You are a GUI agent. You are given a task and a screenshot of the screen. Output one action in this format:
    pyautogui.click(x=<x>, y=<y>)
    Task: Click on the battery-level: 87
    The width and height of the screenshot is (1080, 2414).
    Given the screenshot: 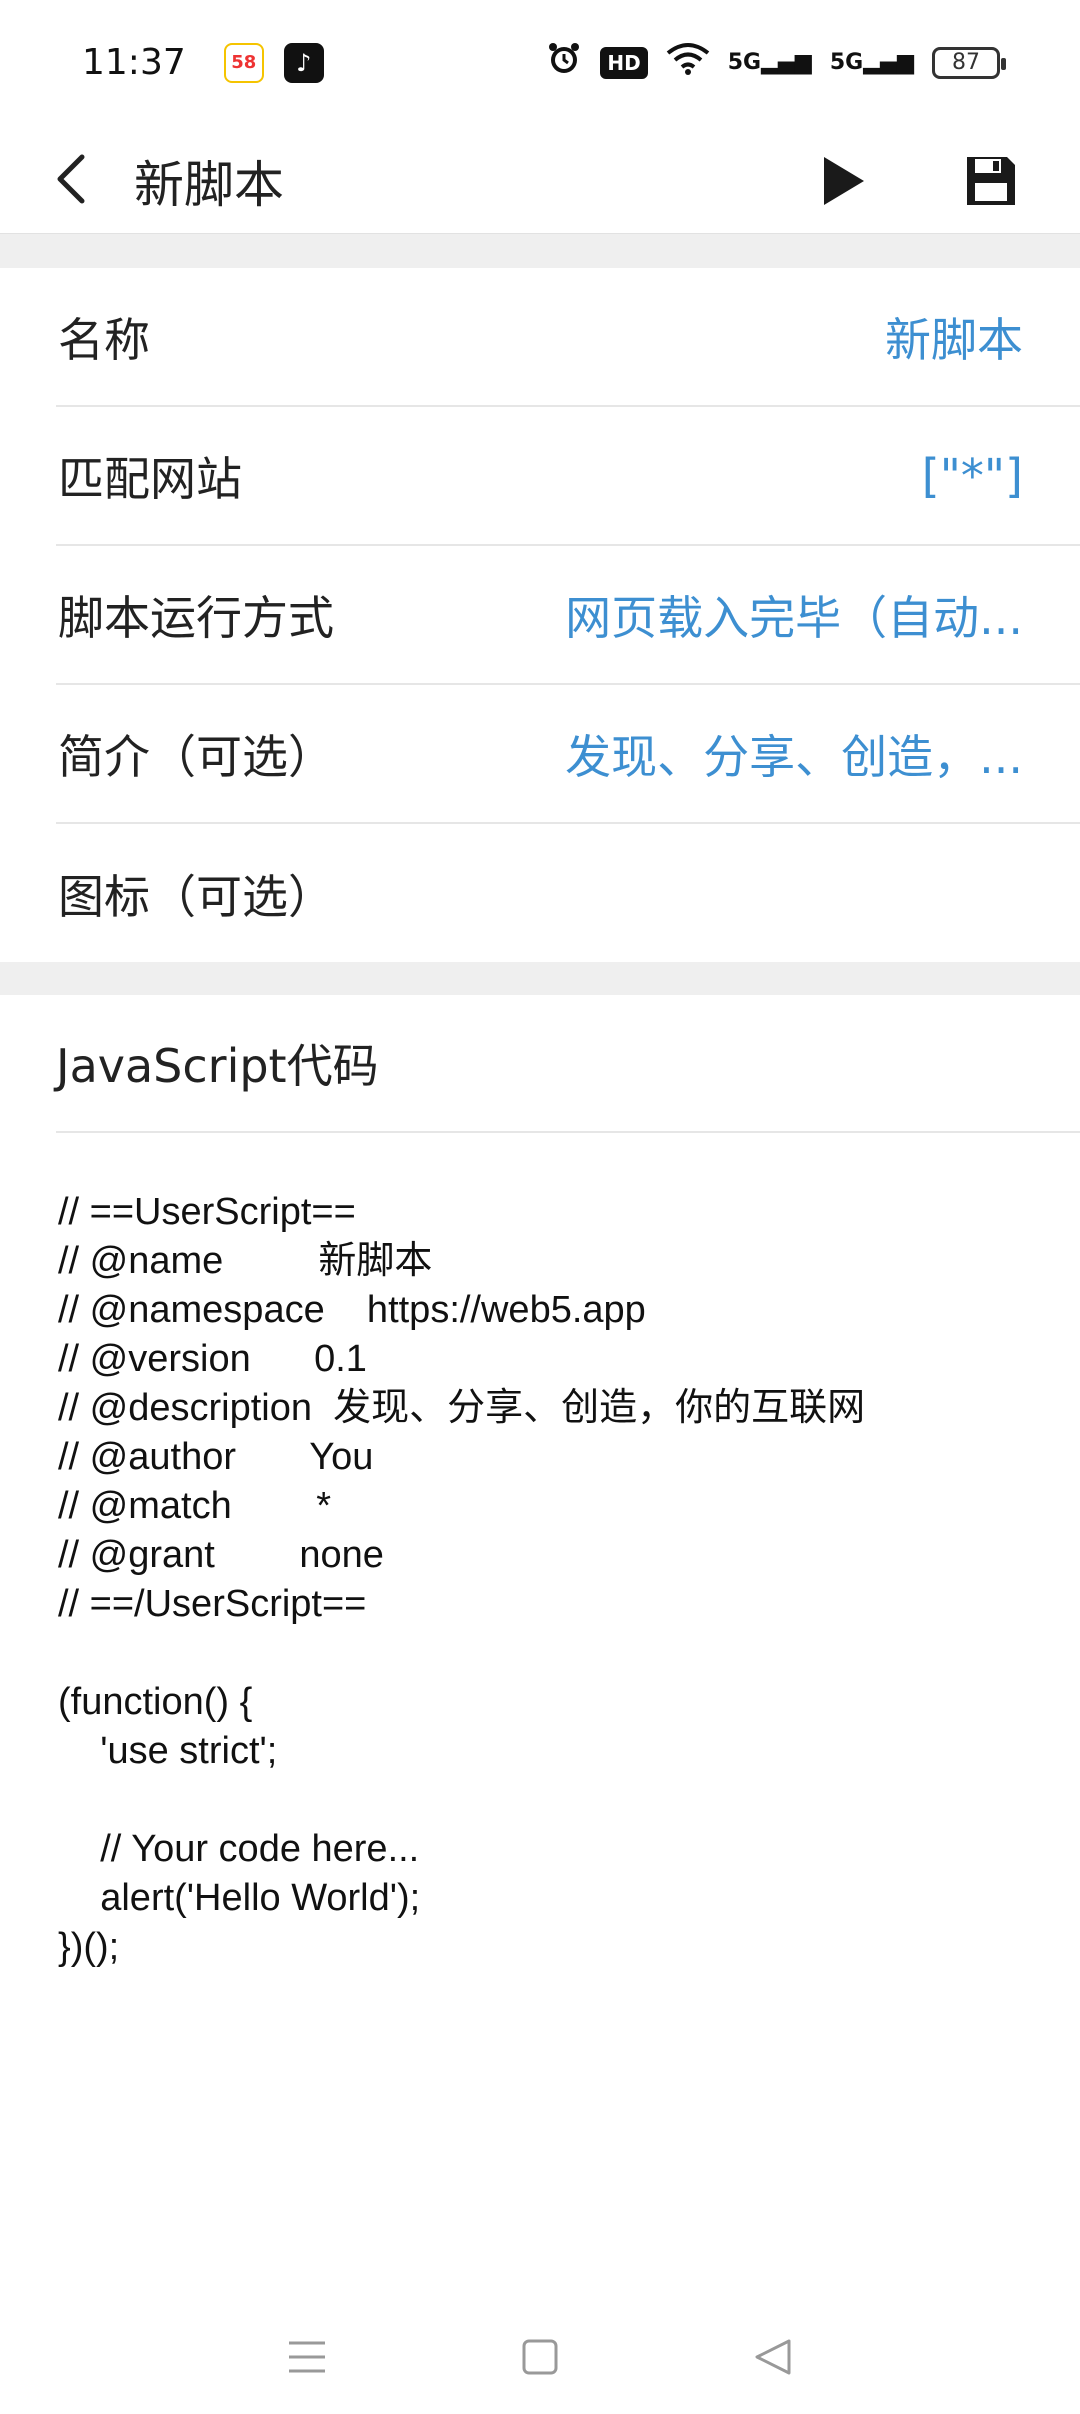 What is the action you would take?
    pyautogui.click(x=966, y=62)
    